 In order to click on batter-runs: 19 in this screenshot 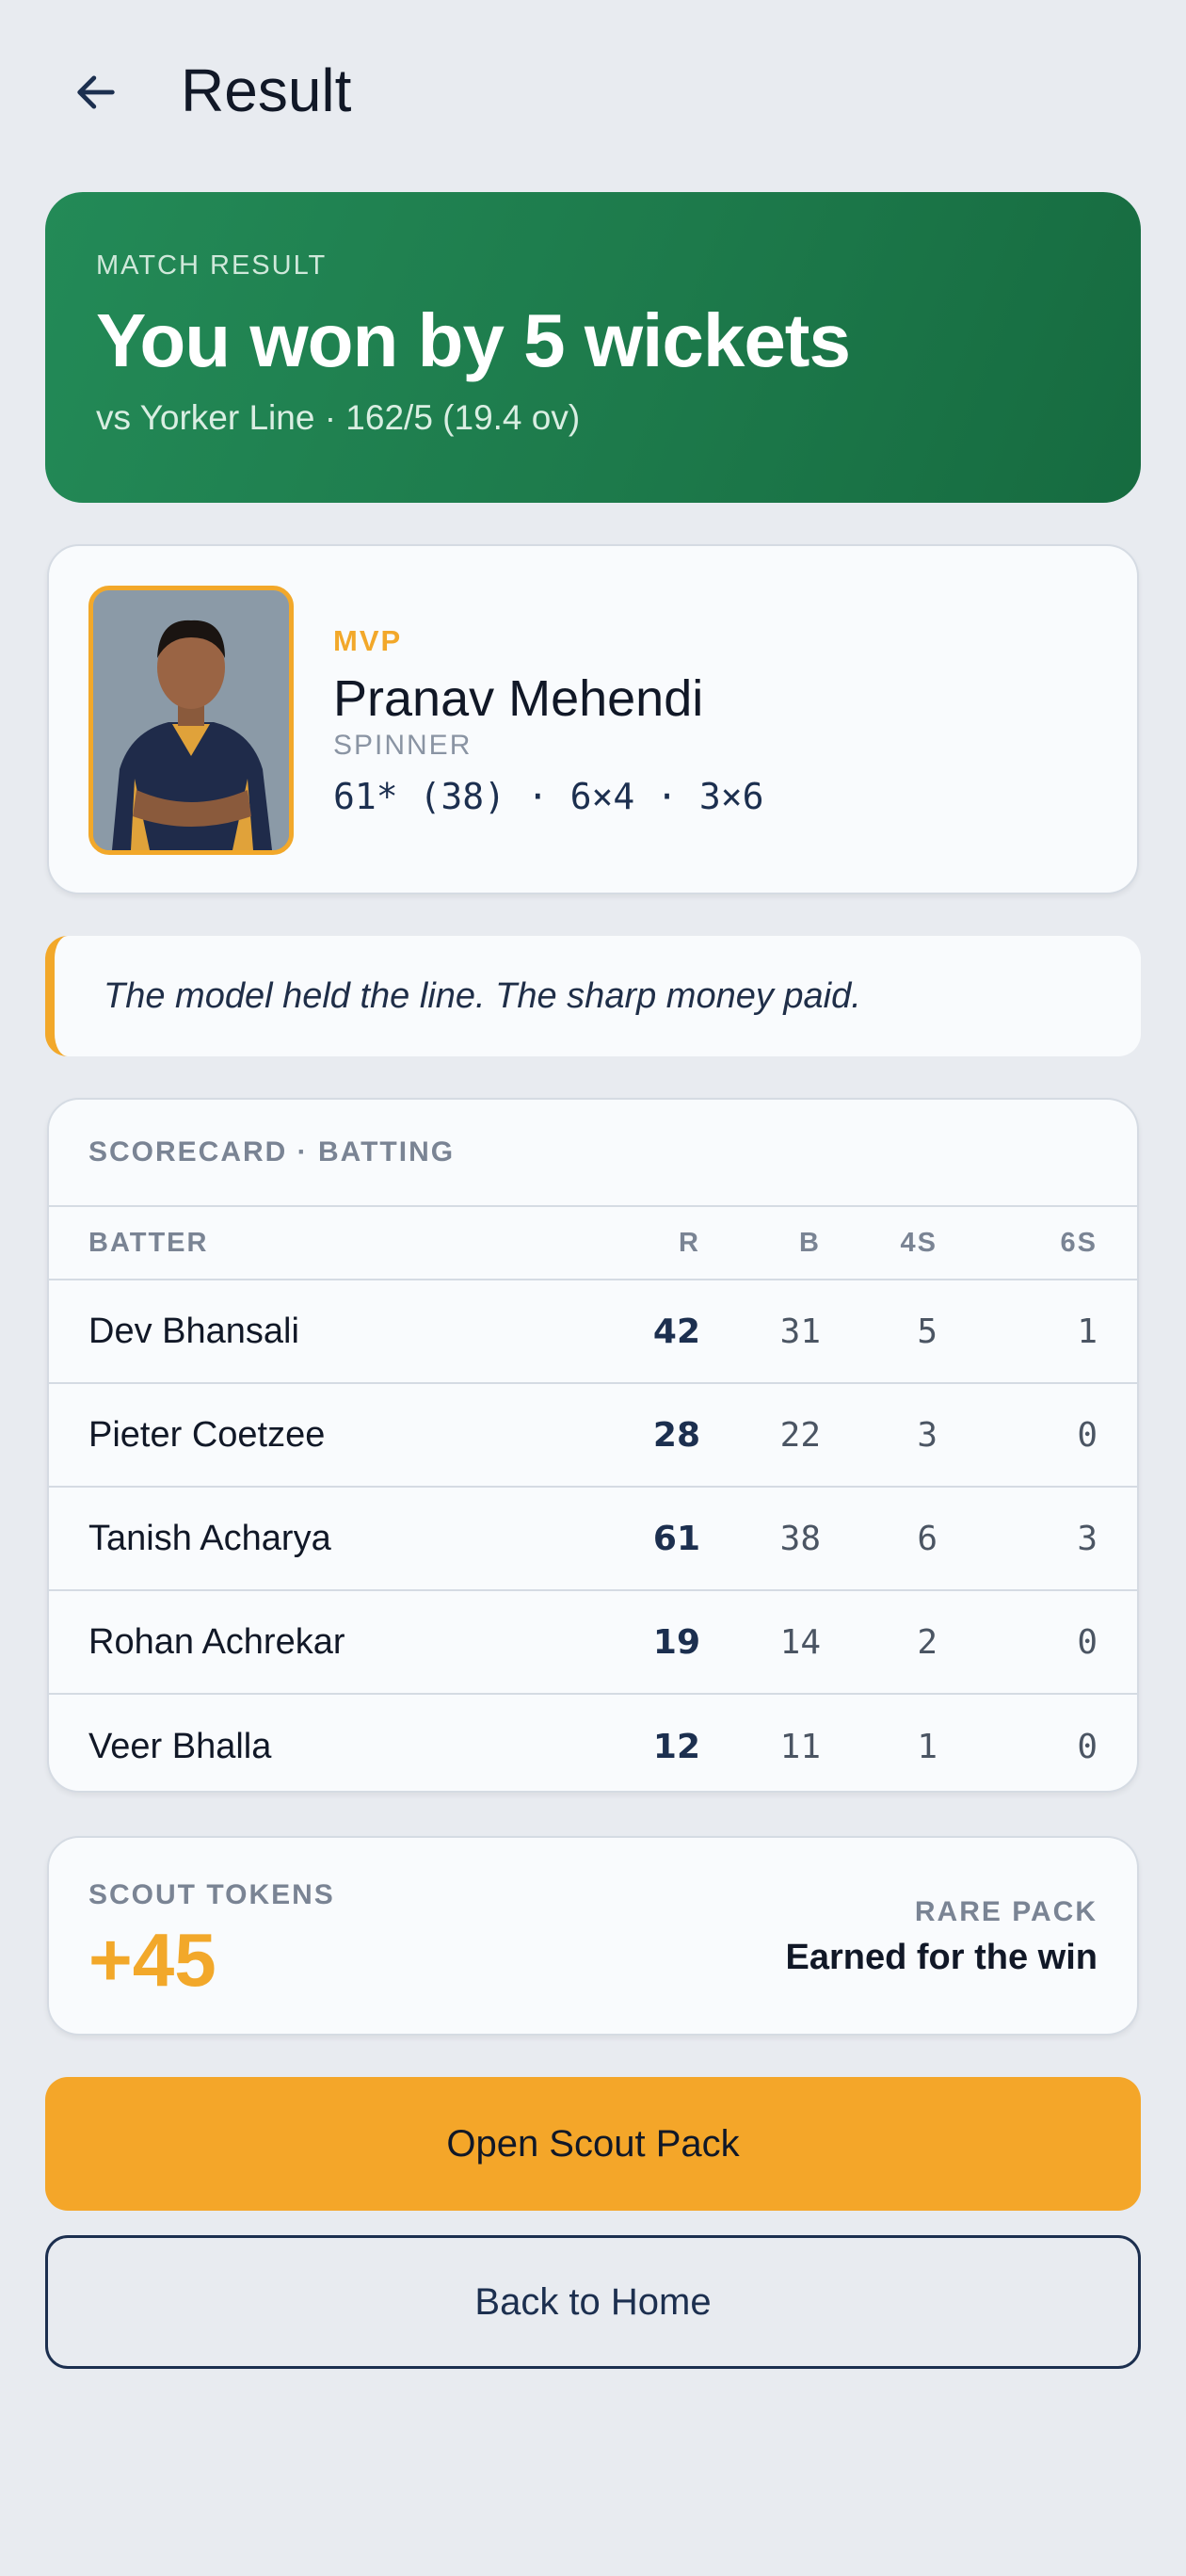, I will do `click(676, 1642)`.